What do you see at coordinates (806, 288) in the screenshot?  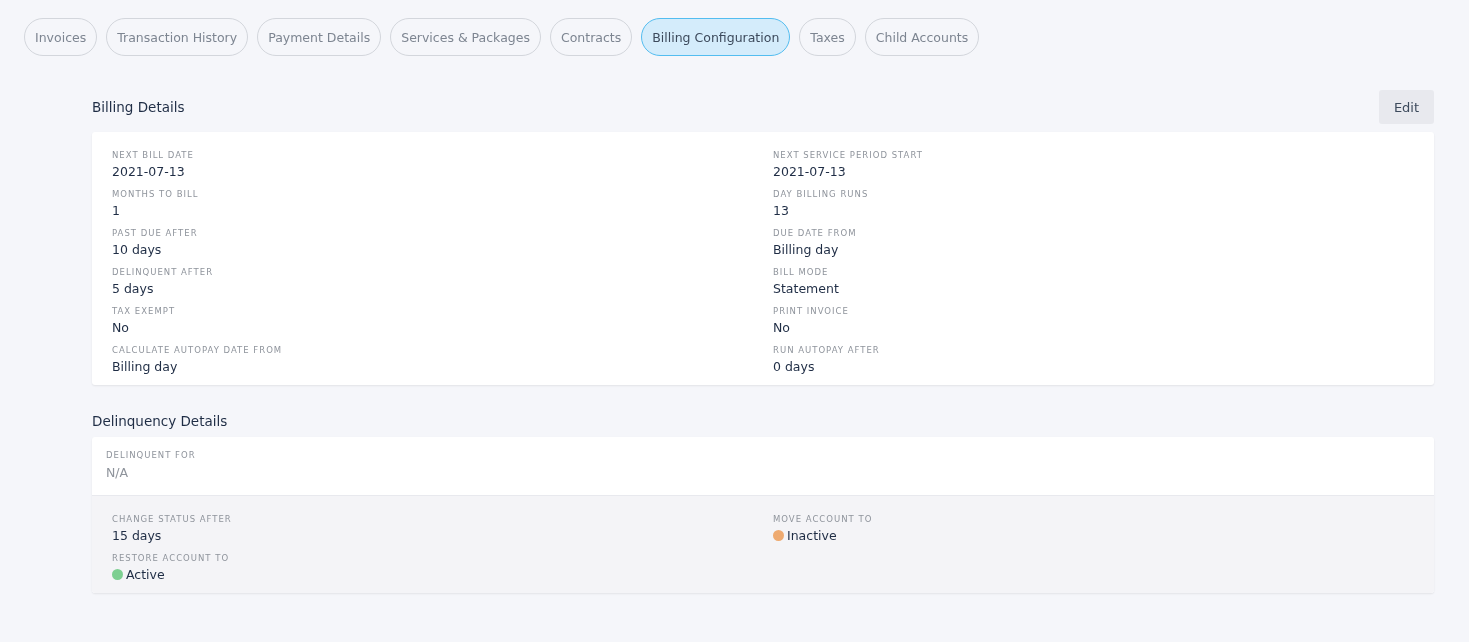 I see `field-value: Statement` at bounding box center [806, 288].